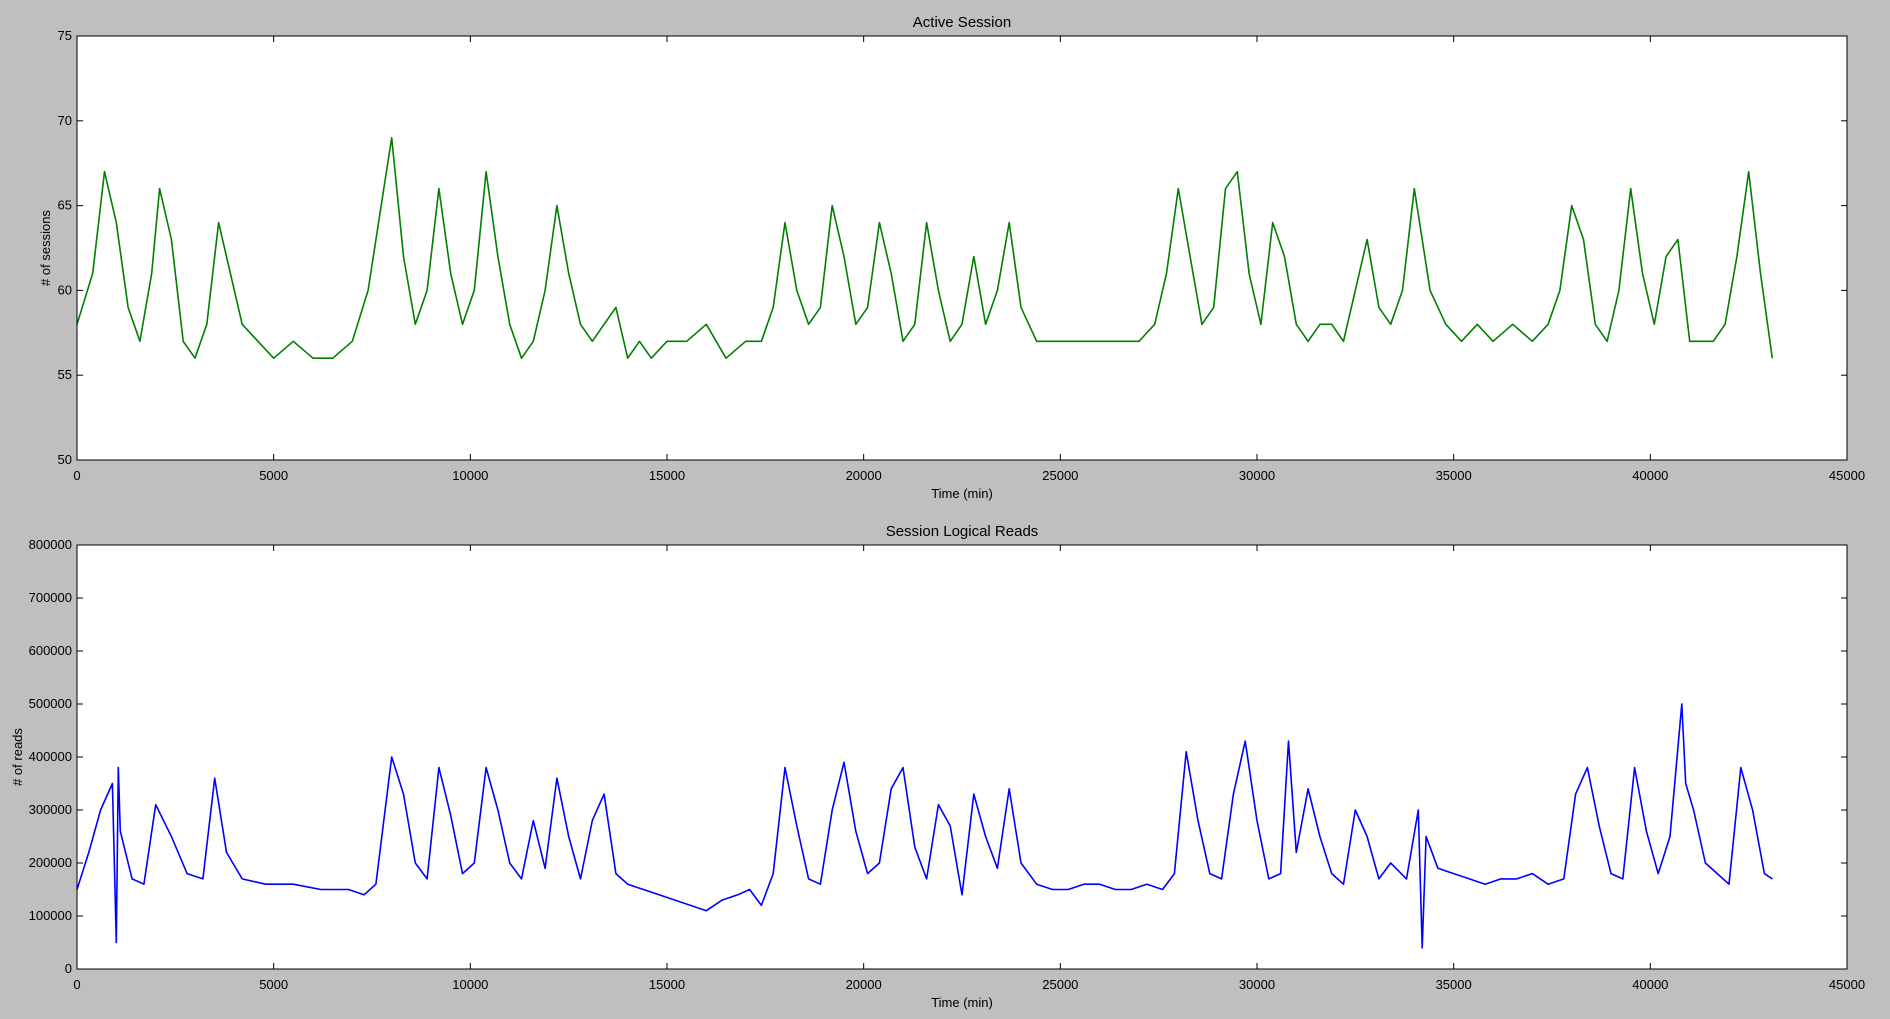 This screenshot has height=1019, width=1890. Describe the element at coordinates (50, 915) in the screenshot. I see `y-tick-label: 100000` at that location.